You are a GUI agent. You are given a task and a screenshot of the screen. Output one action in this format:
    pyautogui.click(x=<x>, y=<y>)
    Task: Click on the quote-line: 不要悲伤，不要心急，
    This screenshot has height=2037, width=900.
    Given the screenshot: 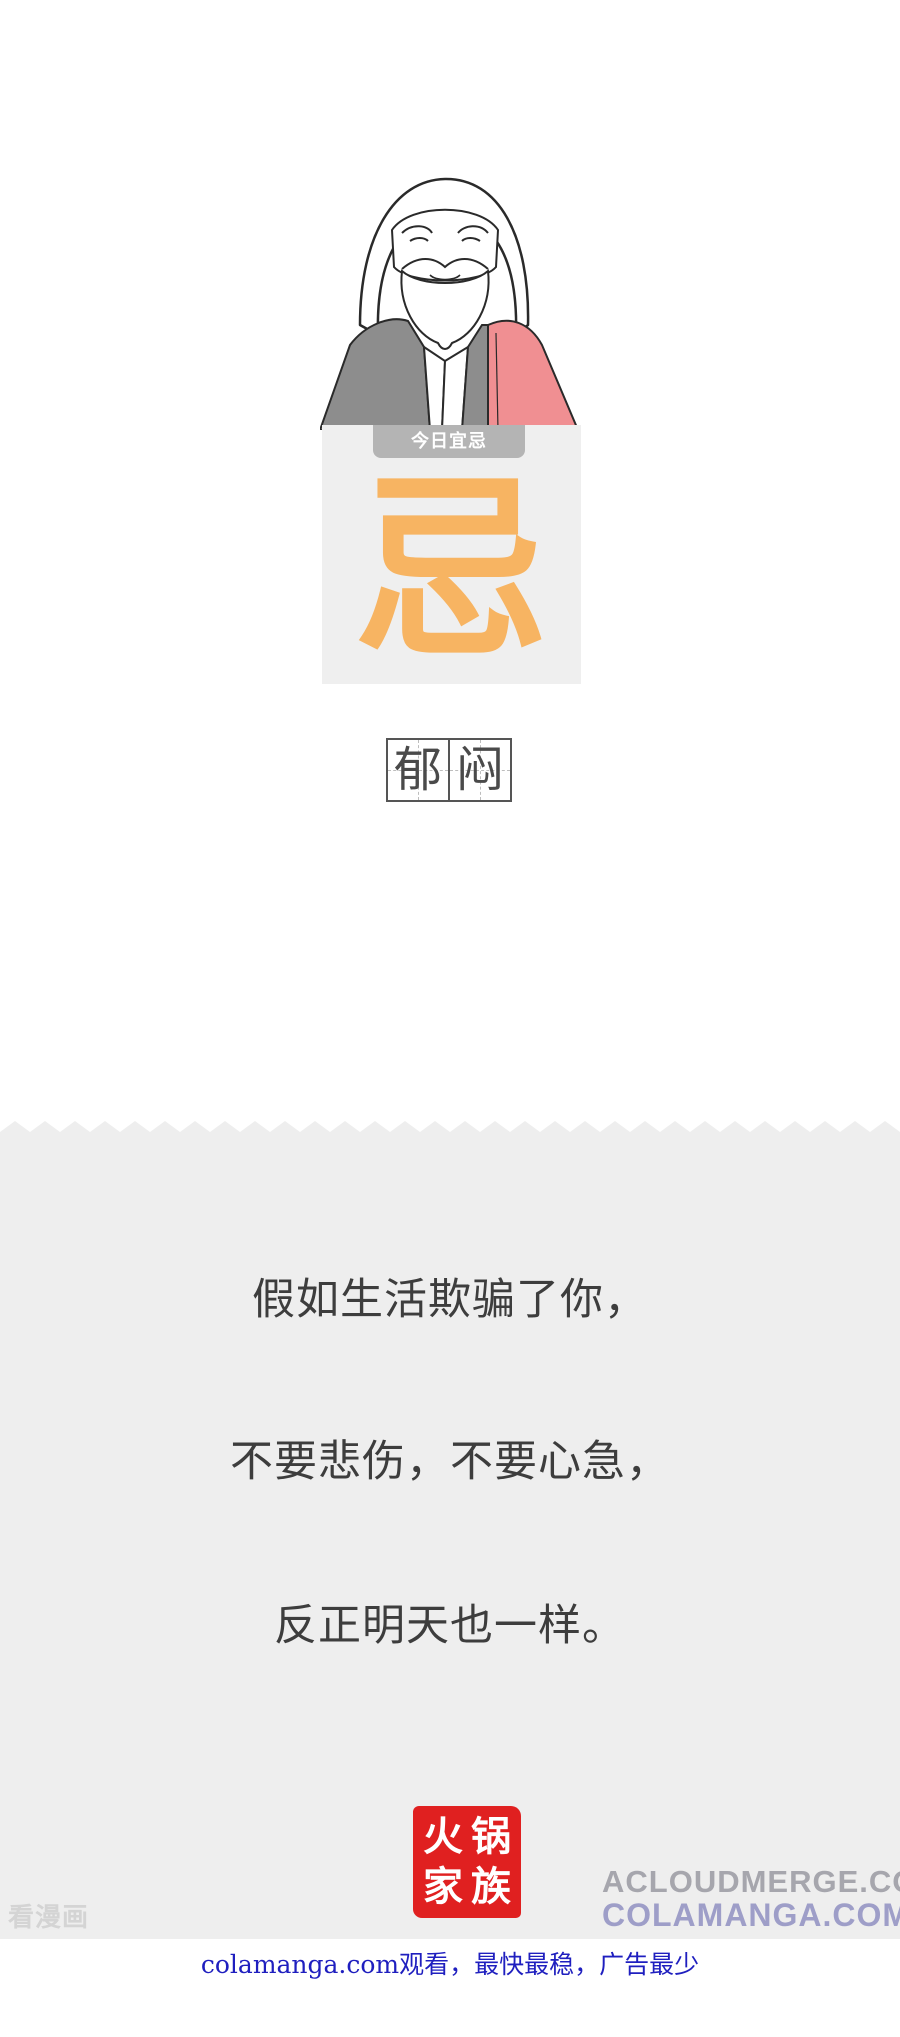 What is the action you would take?
    pyautogui.click(x=450, y=1462)
    